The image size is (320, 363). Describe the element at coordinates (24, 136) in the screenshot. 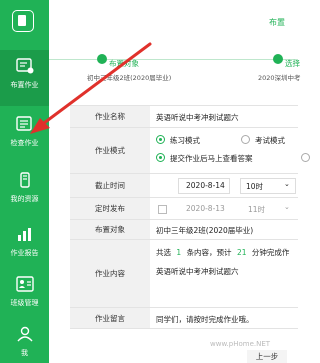

I see `sidebar-item-check-homework: 检查作业` at that location.